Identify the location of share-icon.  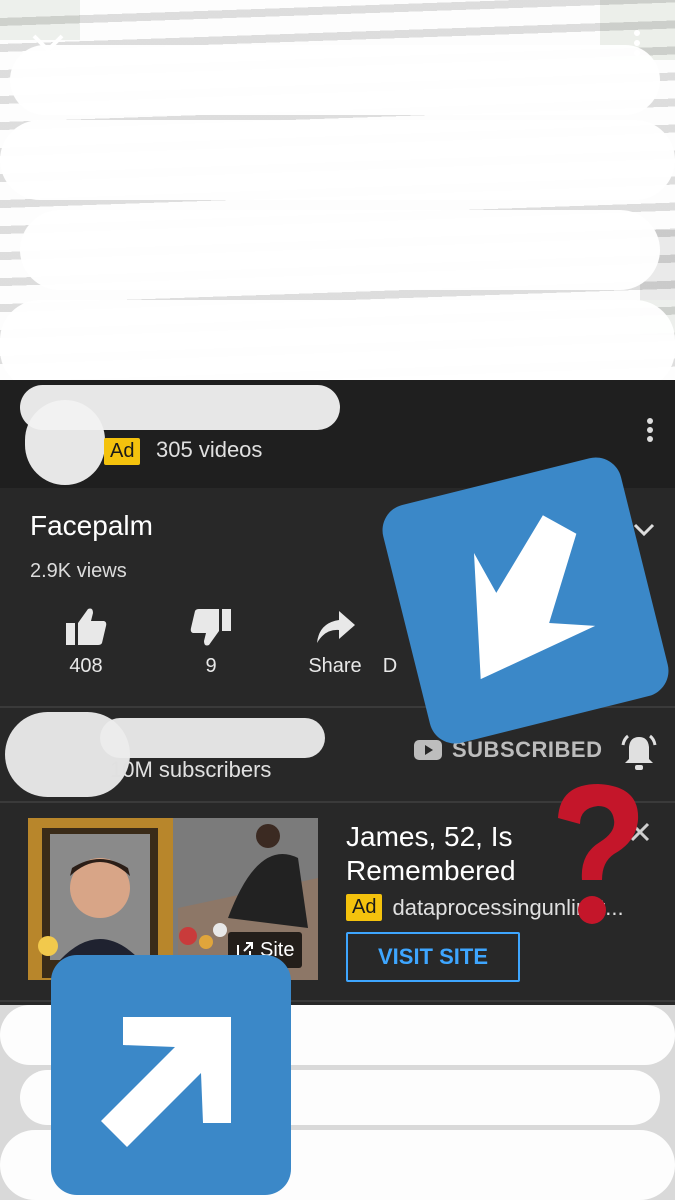
(336, 627).